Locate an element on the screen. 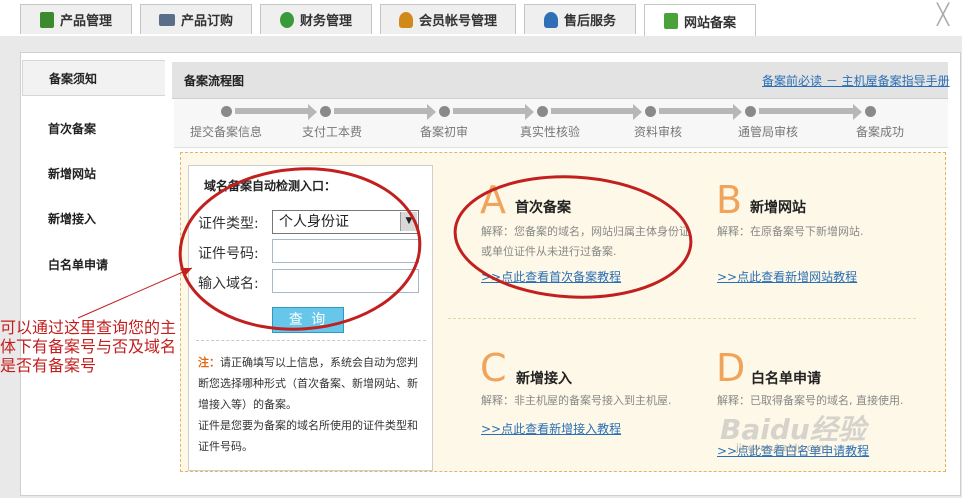 This screenshot has width=962, height=498. step-label: 真实性核验 is located at coordinates (550, 132).